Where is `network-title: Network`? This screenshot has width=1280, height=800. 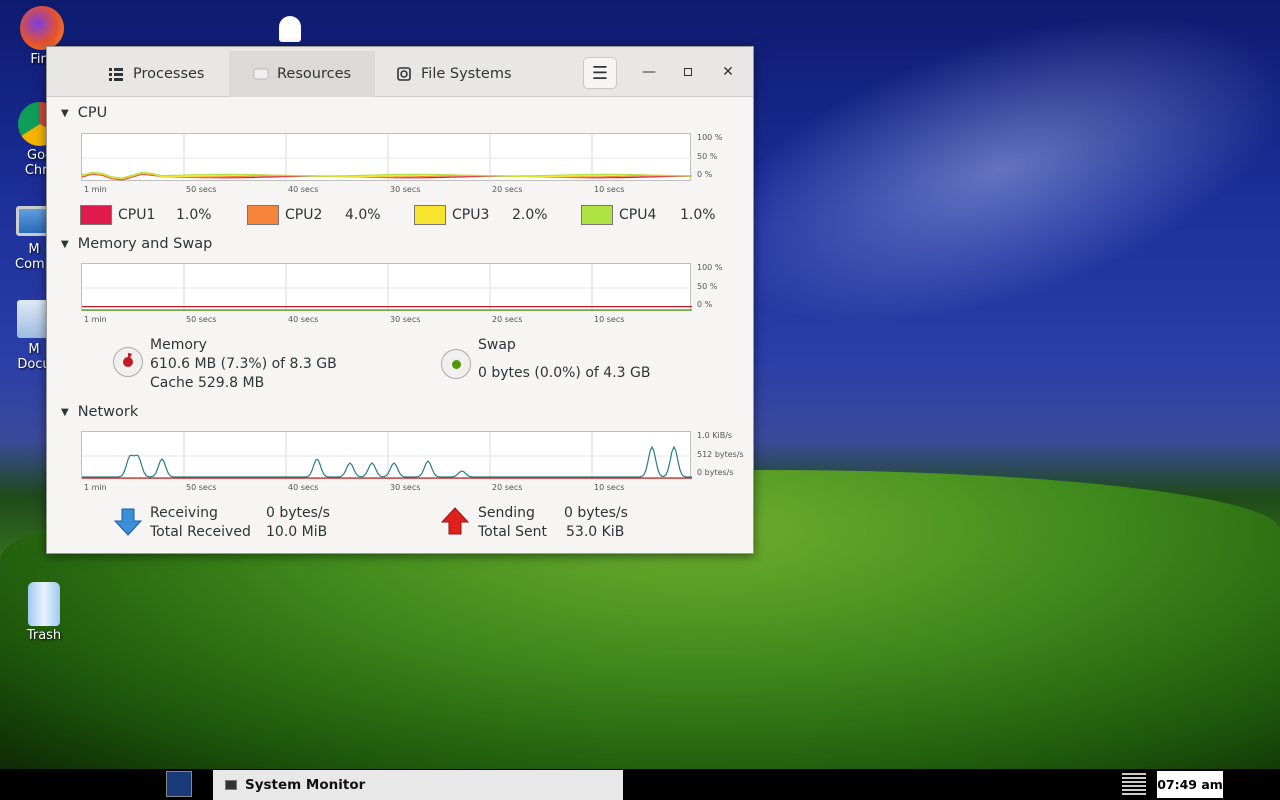 network-title: Network is located at coordinates (108, 412).